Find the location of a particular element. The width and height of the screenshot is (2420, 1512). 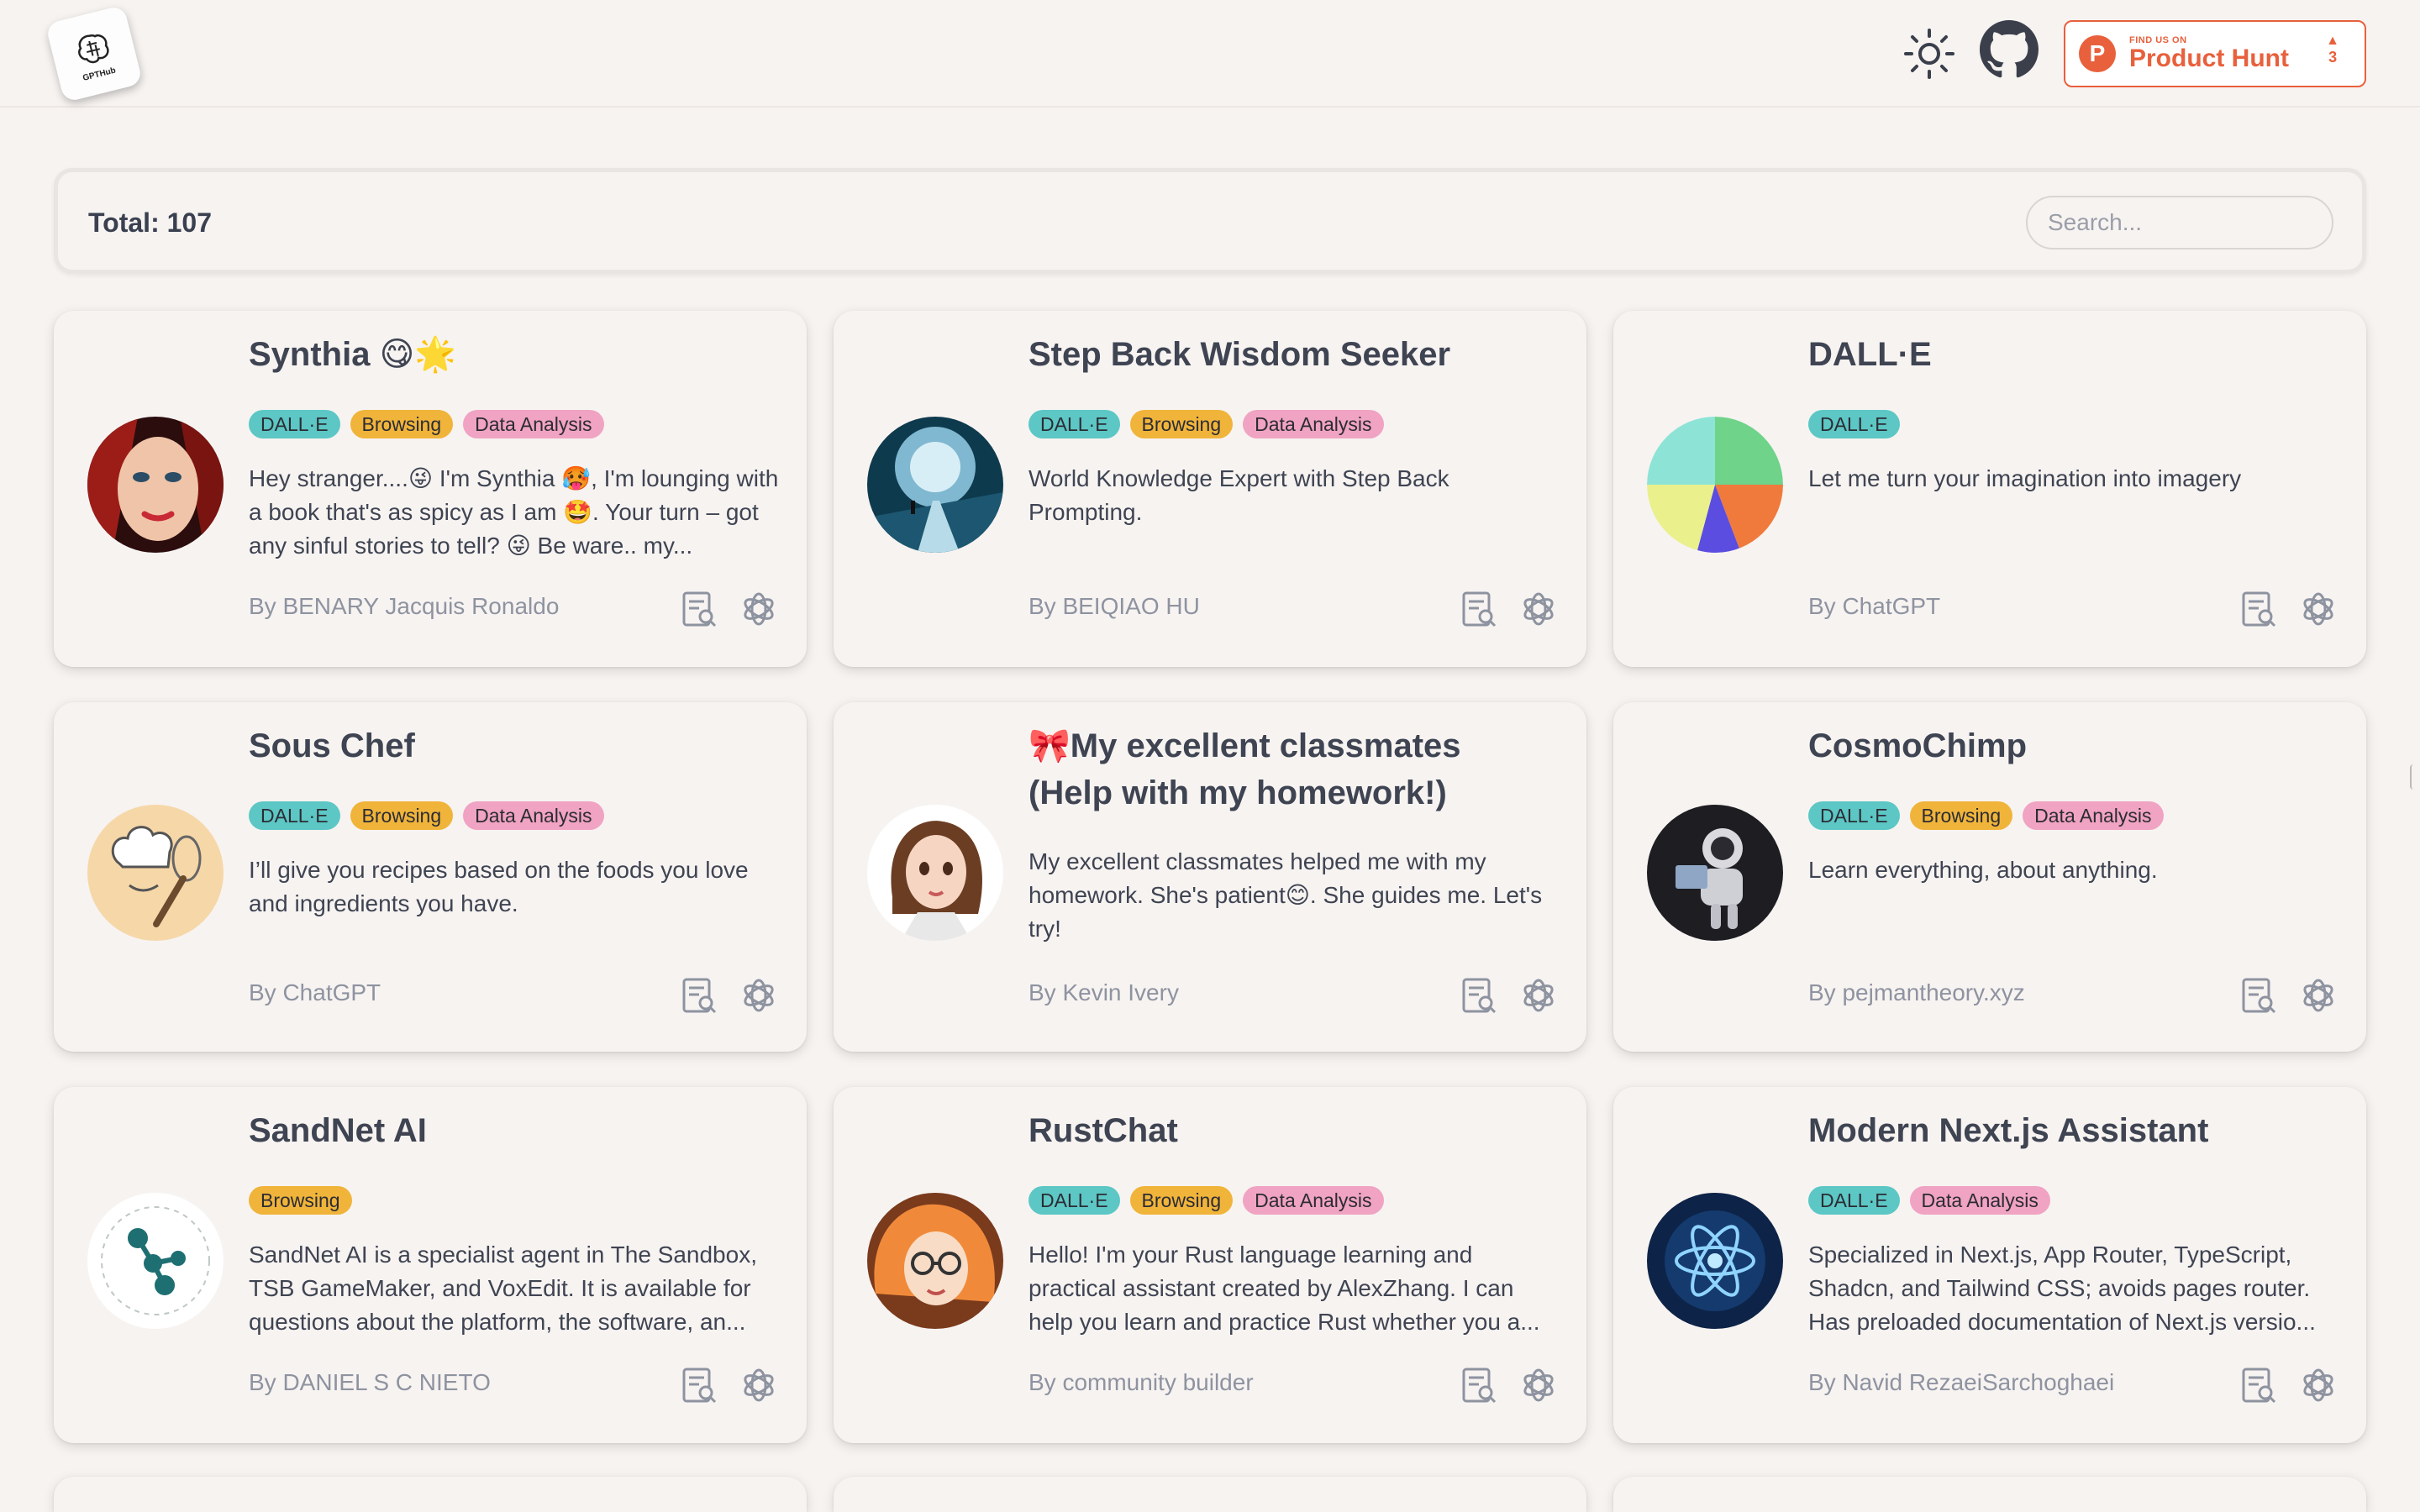

gpt-title: Step Back Wisdom Seeker is located at coordinates (1239, 354).